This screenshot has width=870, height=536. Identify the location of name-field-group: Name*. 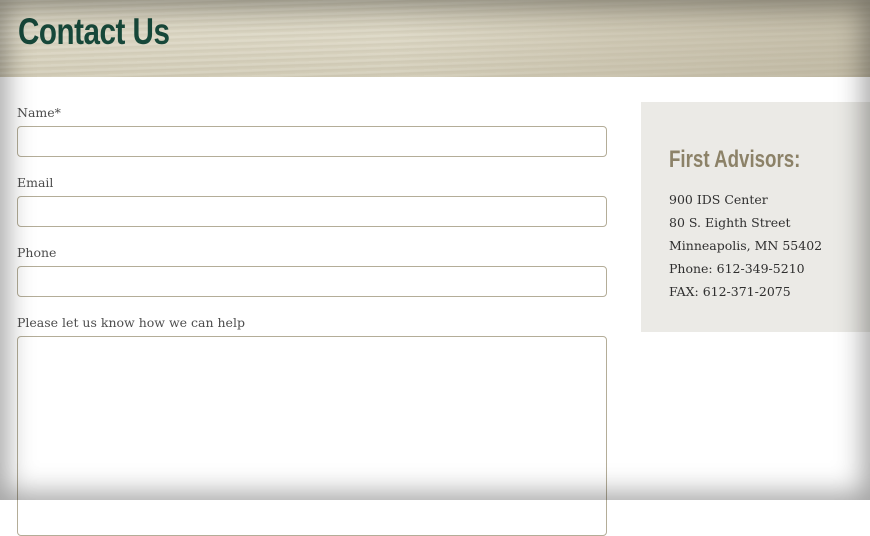
(312, 130).